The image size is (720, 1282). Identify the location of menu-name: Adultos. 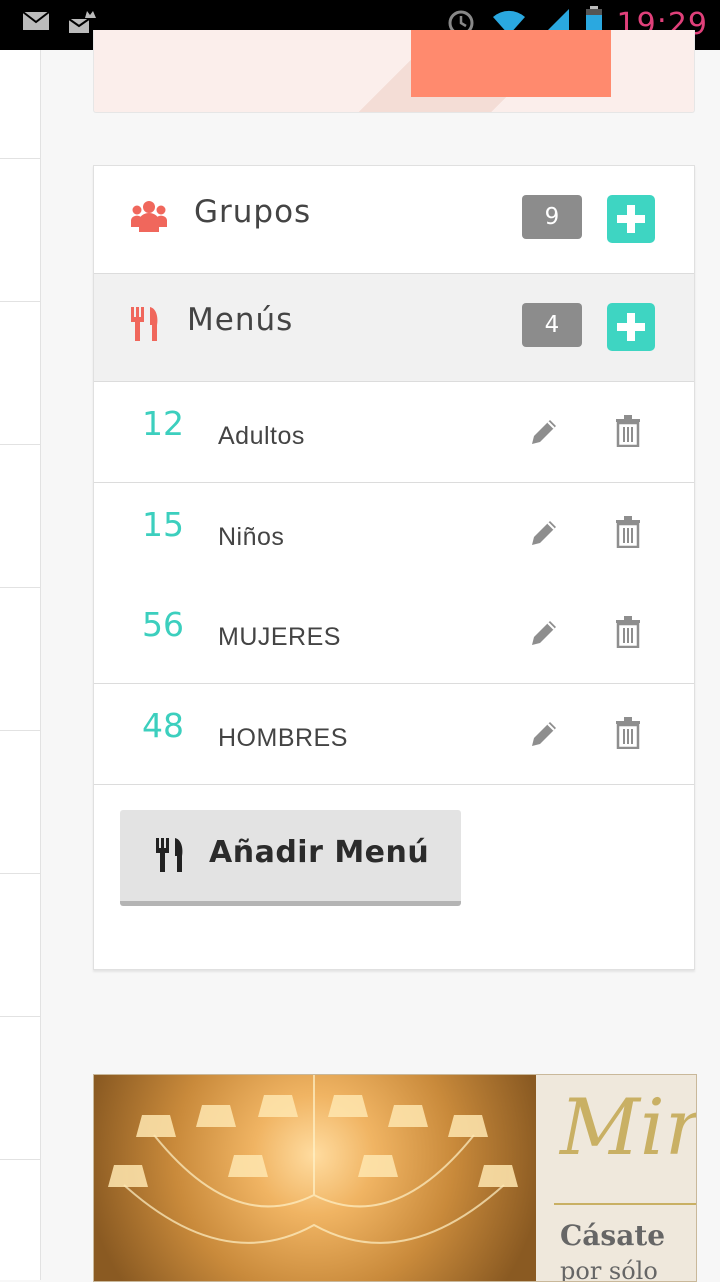
(261, 436).